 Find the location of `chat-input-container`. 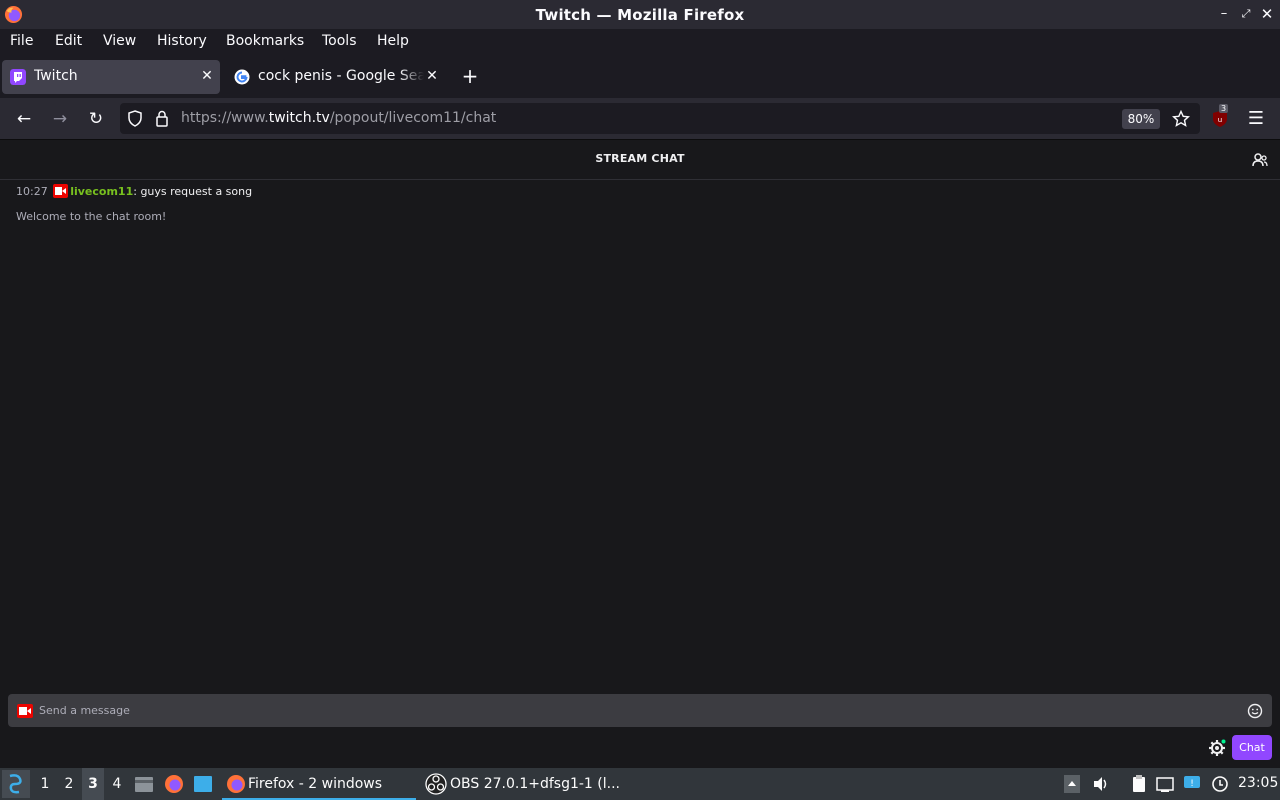

chat-input-container is located at coordinates (640, 710).